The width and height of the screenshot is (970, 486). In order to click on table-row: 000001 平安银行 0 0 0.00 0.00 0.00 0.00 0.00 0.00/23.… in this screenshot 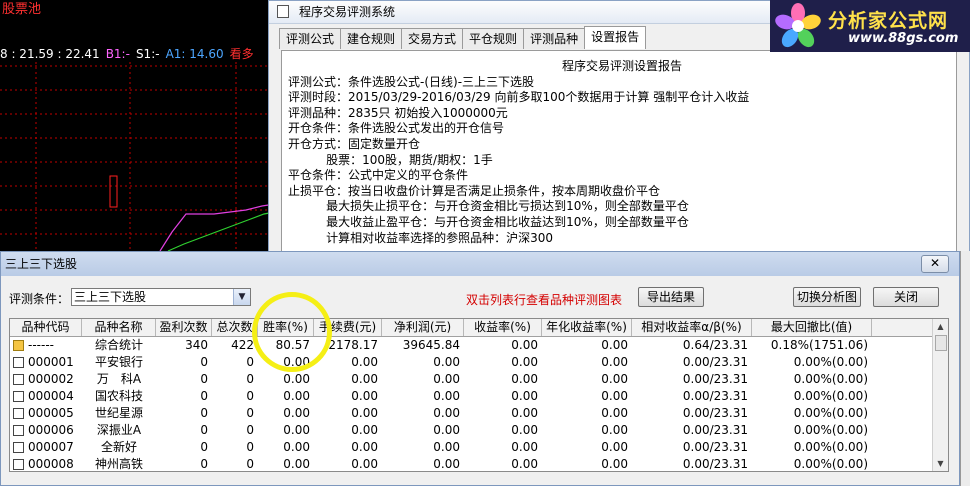, I will do `click(471, 362)`.